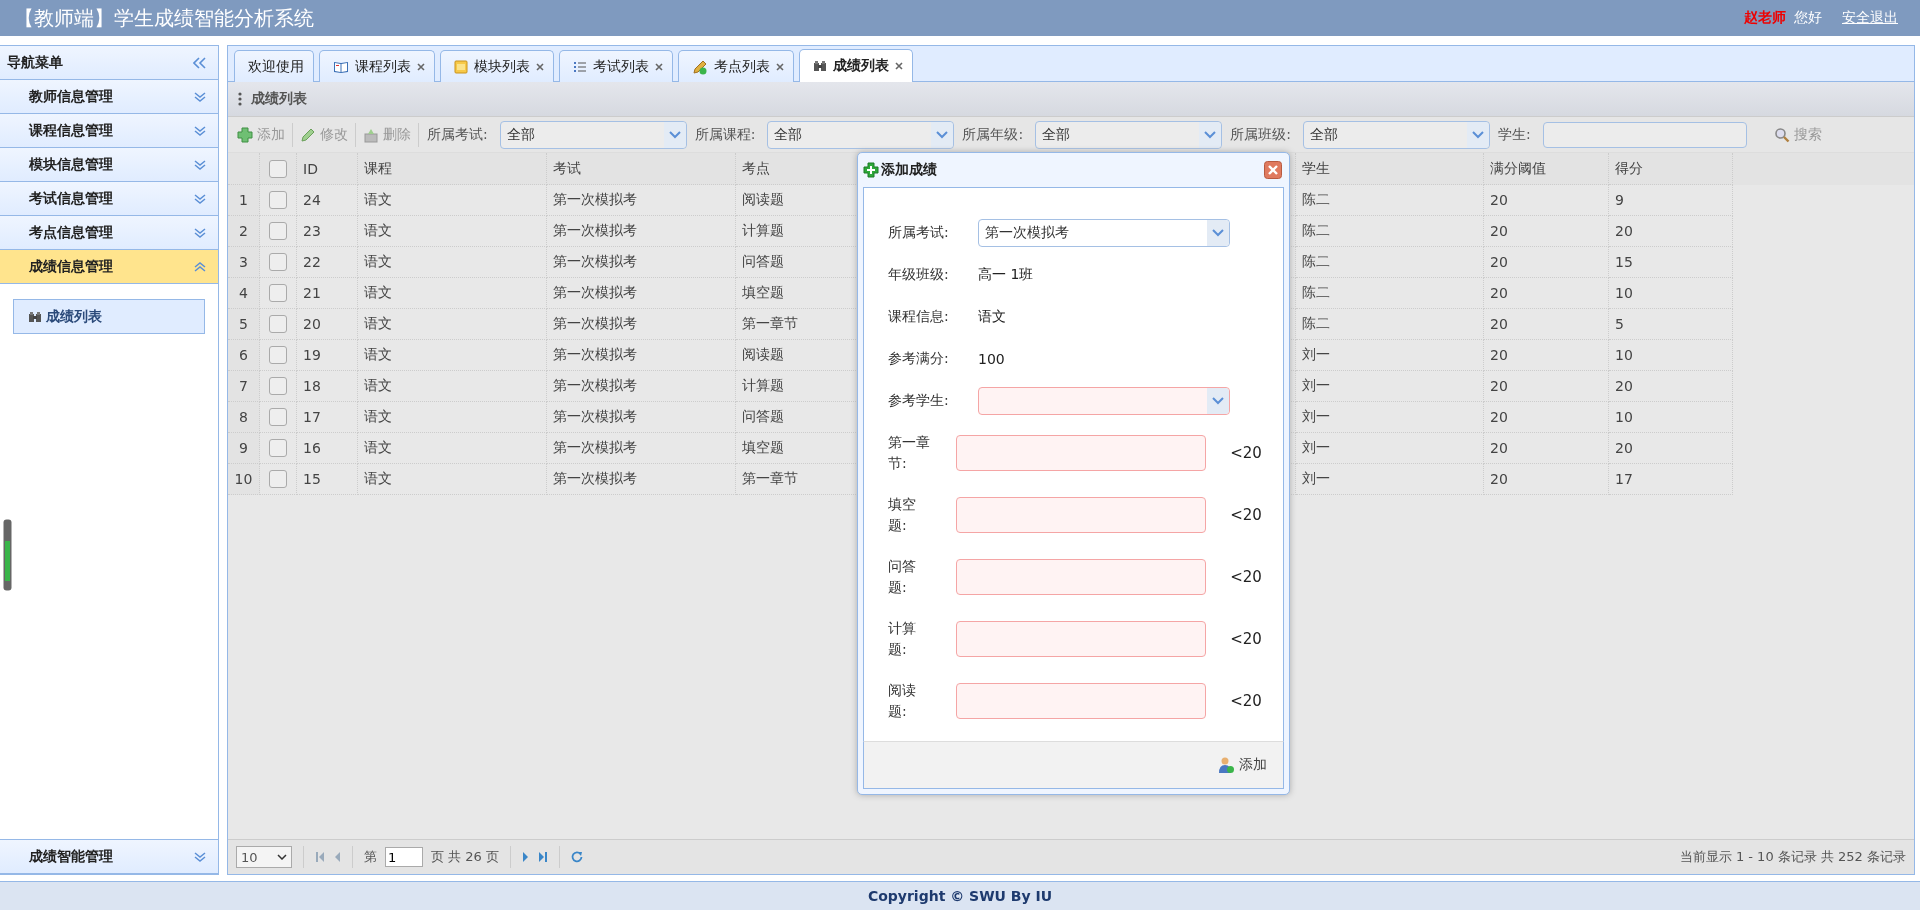  Describe the element at coordinates (337, 857) in the screenshot. I see `previous-page-icon` at that location.